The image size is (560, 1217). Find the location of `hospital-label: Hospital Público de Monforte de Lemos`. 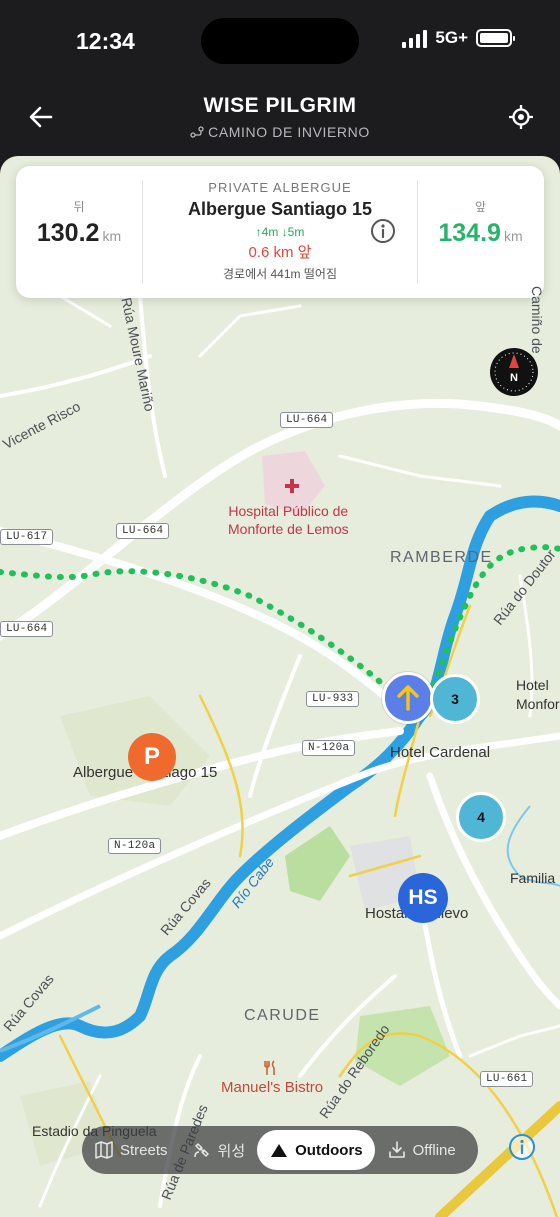

hospital-label: Hospital Público de Monforte de Lemos is located at coordinates (288, 520).